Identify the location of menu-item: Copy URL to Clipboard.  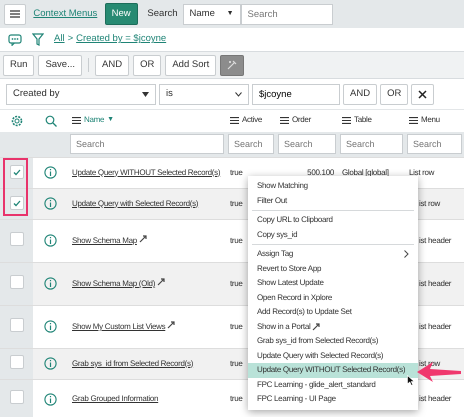
(333, 220).